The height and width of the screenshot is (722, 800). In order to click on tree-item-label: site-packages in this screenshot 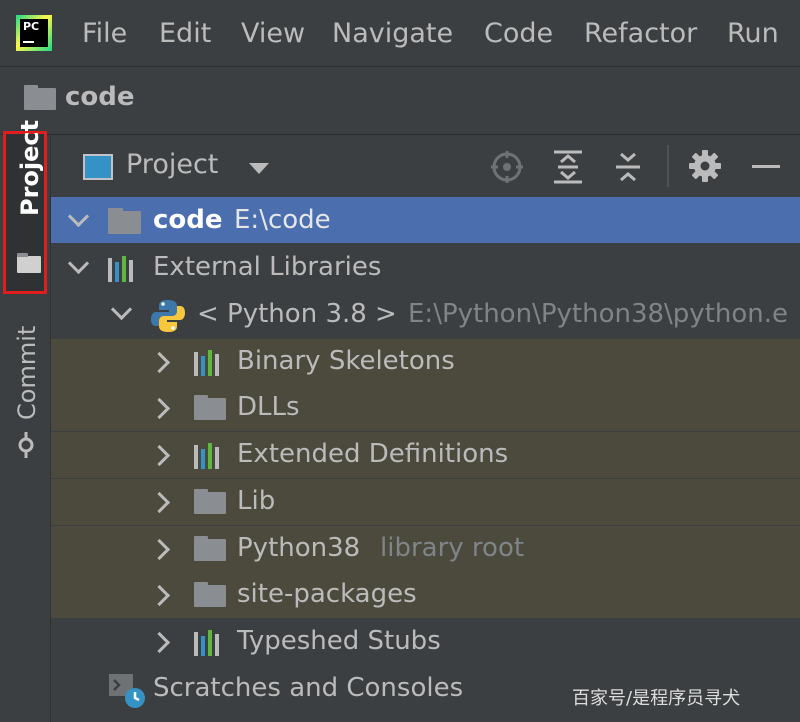, I will do `click(327, 594)`.